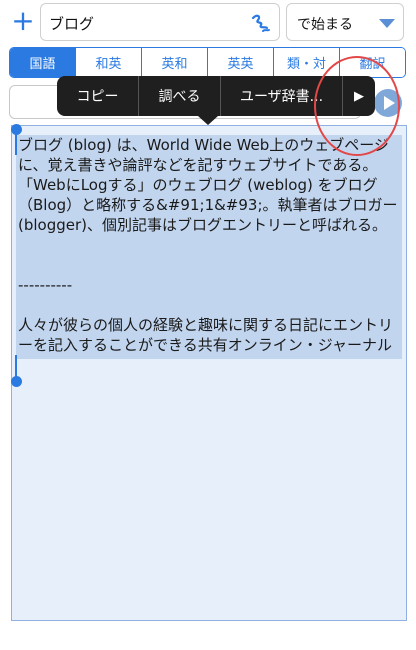  I want to click on tab-eiwa: 英和, so click(175, 62).